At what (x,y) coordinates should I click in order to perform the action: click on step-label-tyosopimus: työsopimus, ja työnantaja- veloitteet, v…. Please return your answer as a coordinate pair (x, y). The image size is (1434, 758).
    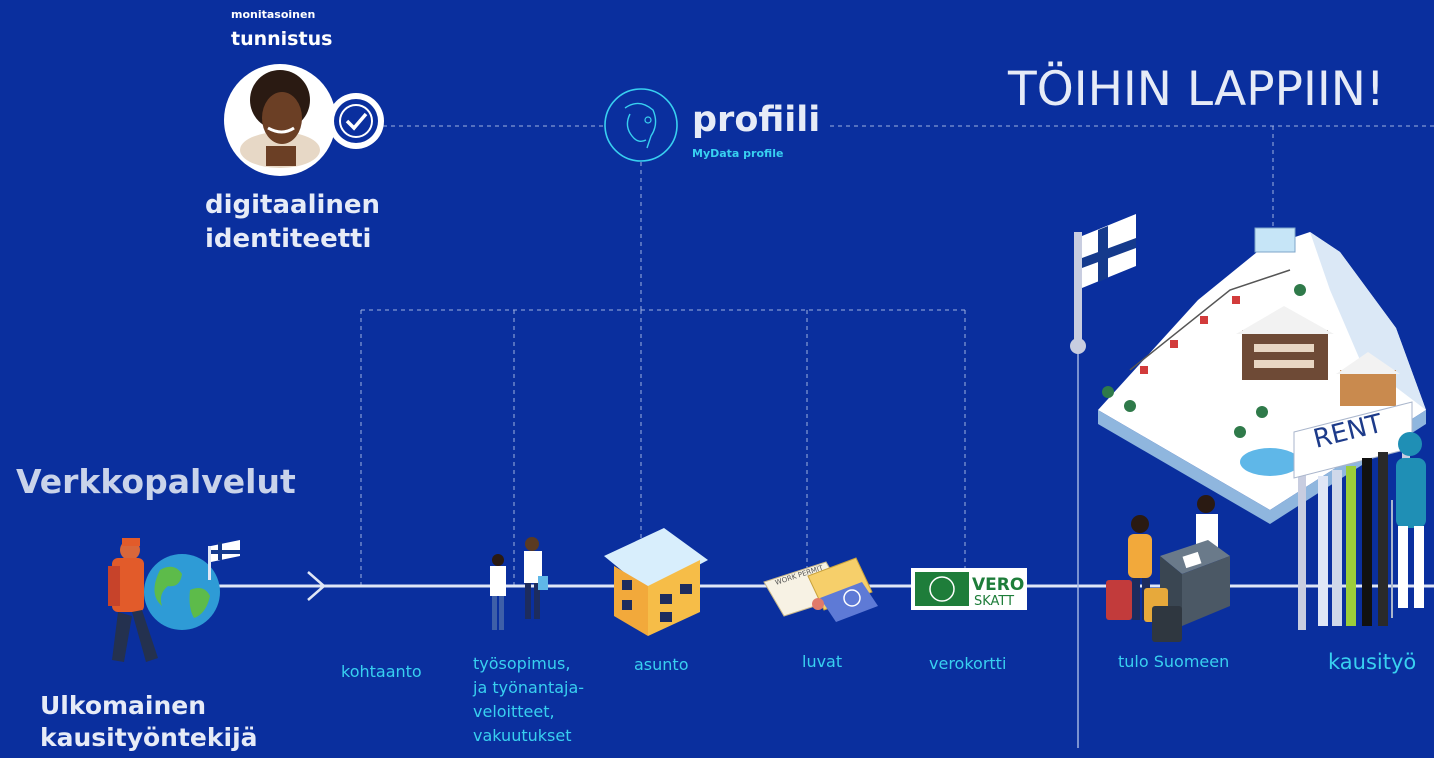
    Looking at the image, I should click on (528, 700).